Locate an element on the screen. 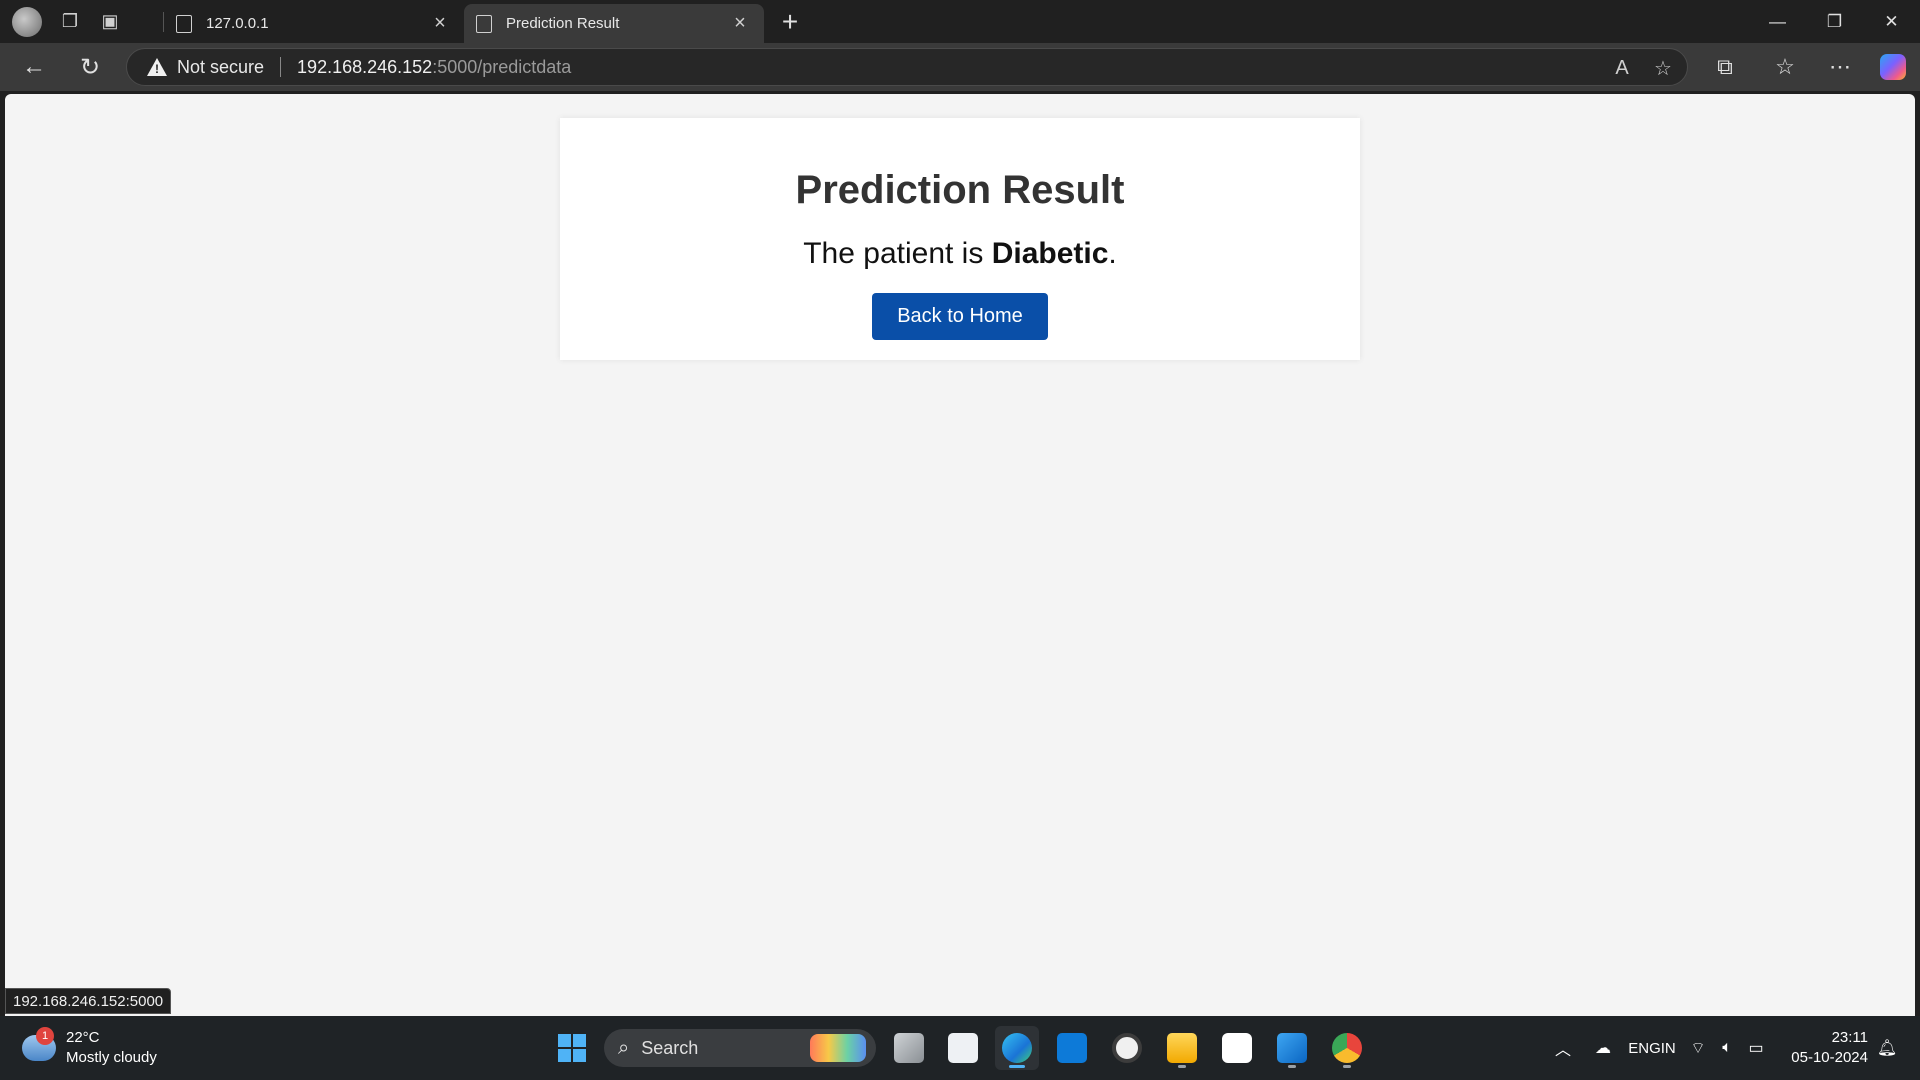 The image size is (1920, 1080). chrome-button is located at coordinates (1347, 1048).